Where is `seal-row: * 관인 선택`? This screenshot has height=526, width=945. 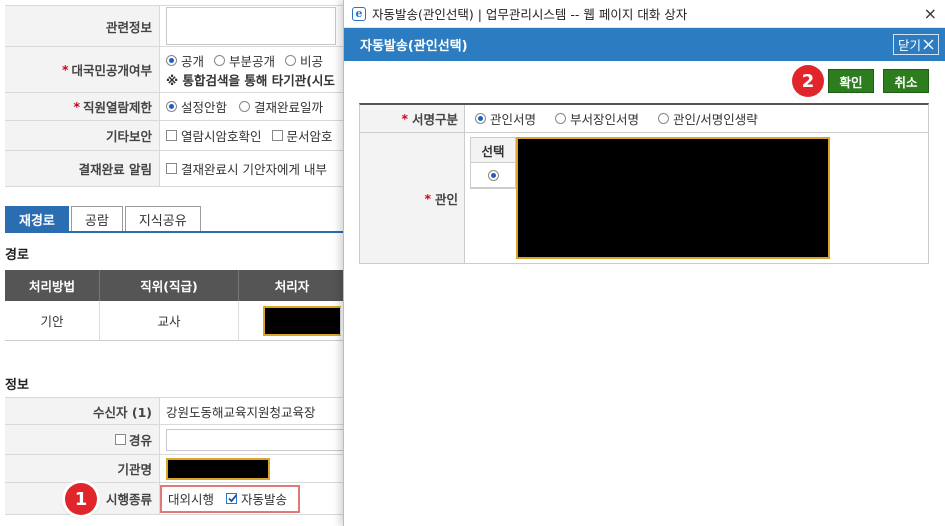 seal-row: * 관인 선택 is located at coordinates (644, 198).